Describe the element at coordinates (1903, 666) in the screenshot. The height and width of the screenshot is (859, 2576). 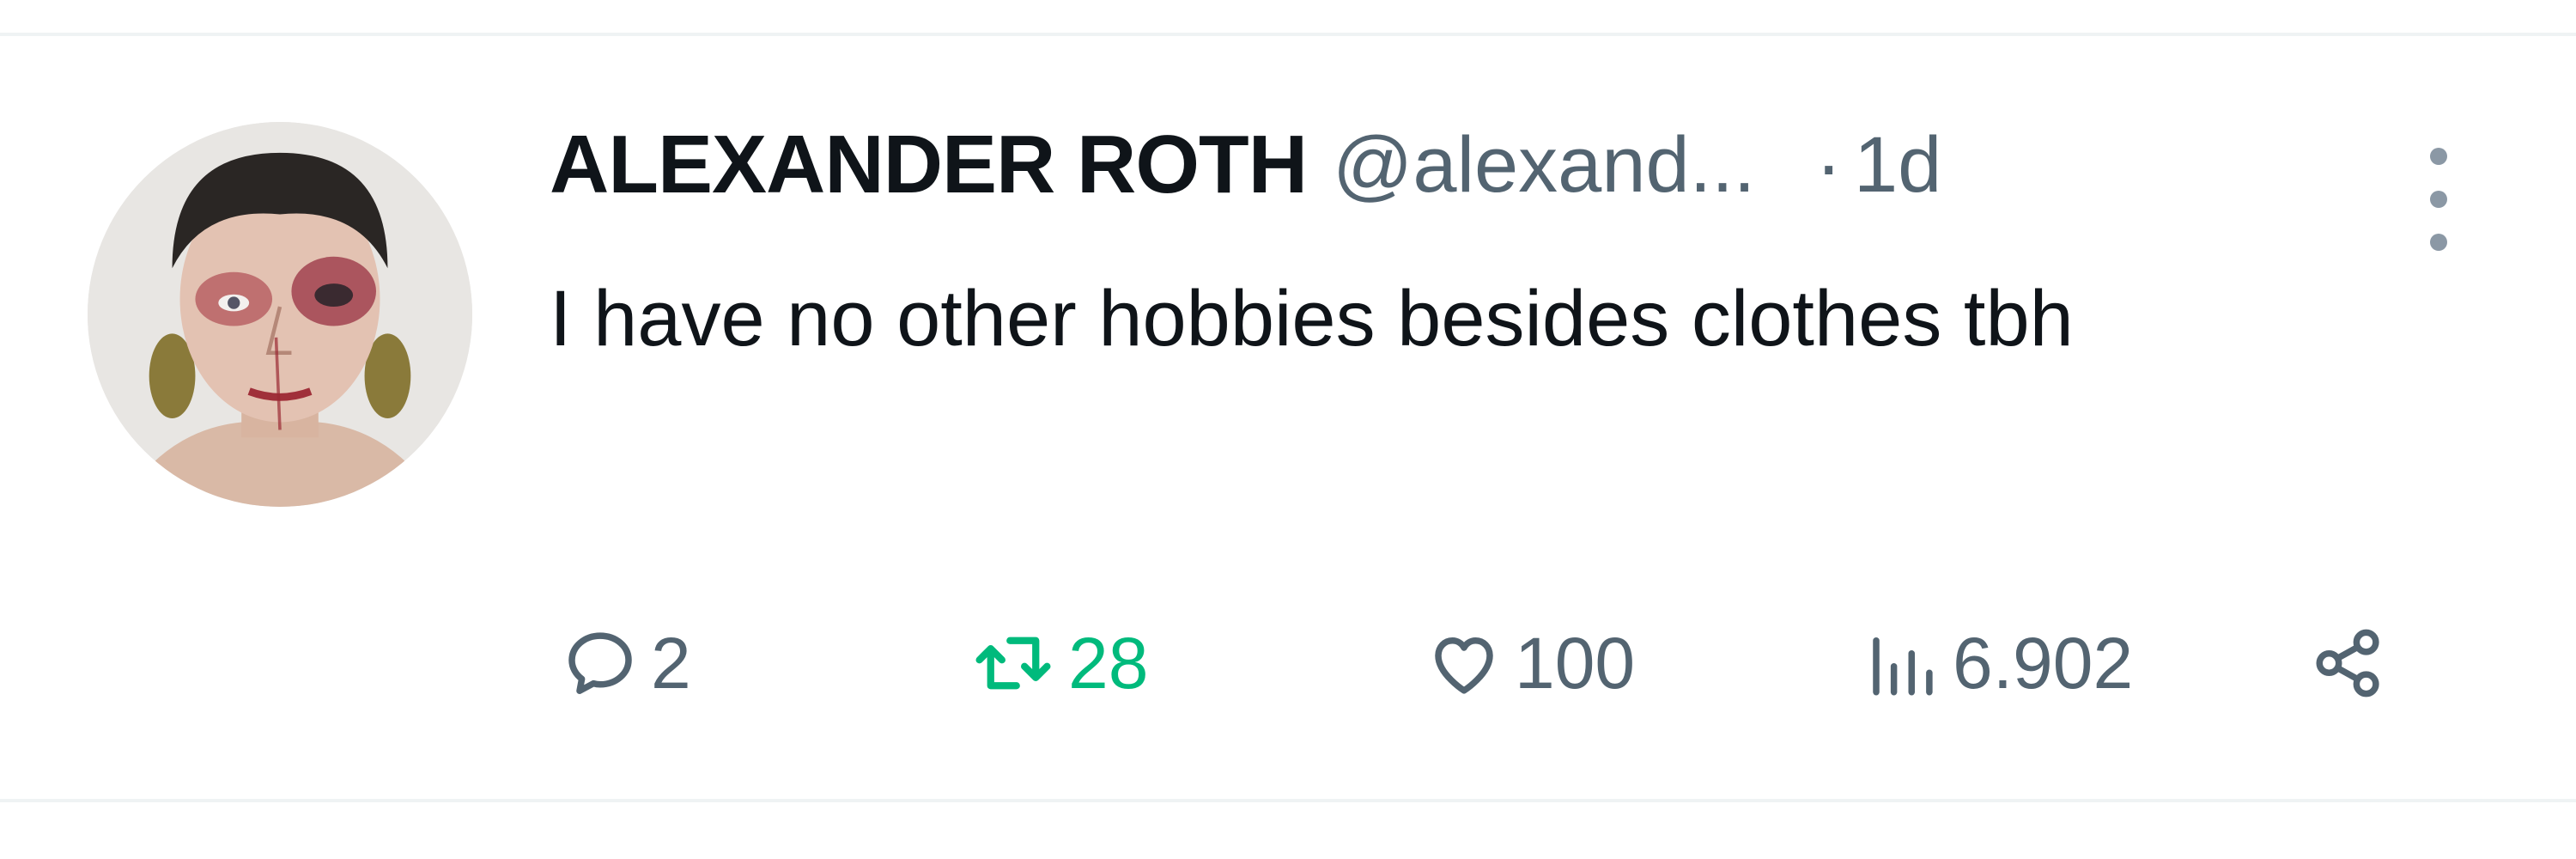
I see `views-icon` at that location.